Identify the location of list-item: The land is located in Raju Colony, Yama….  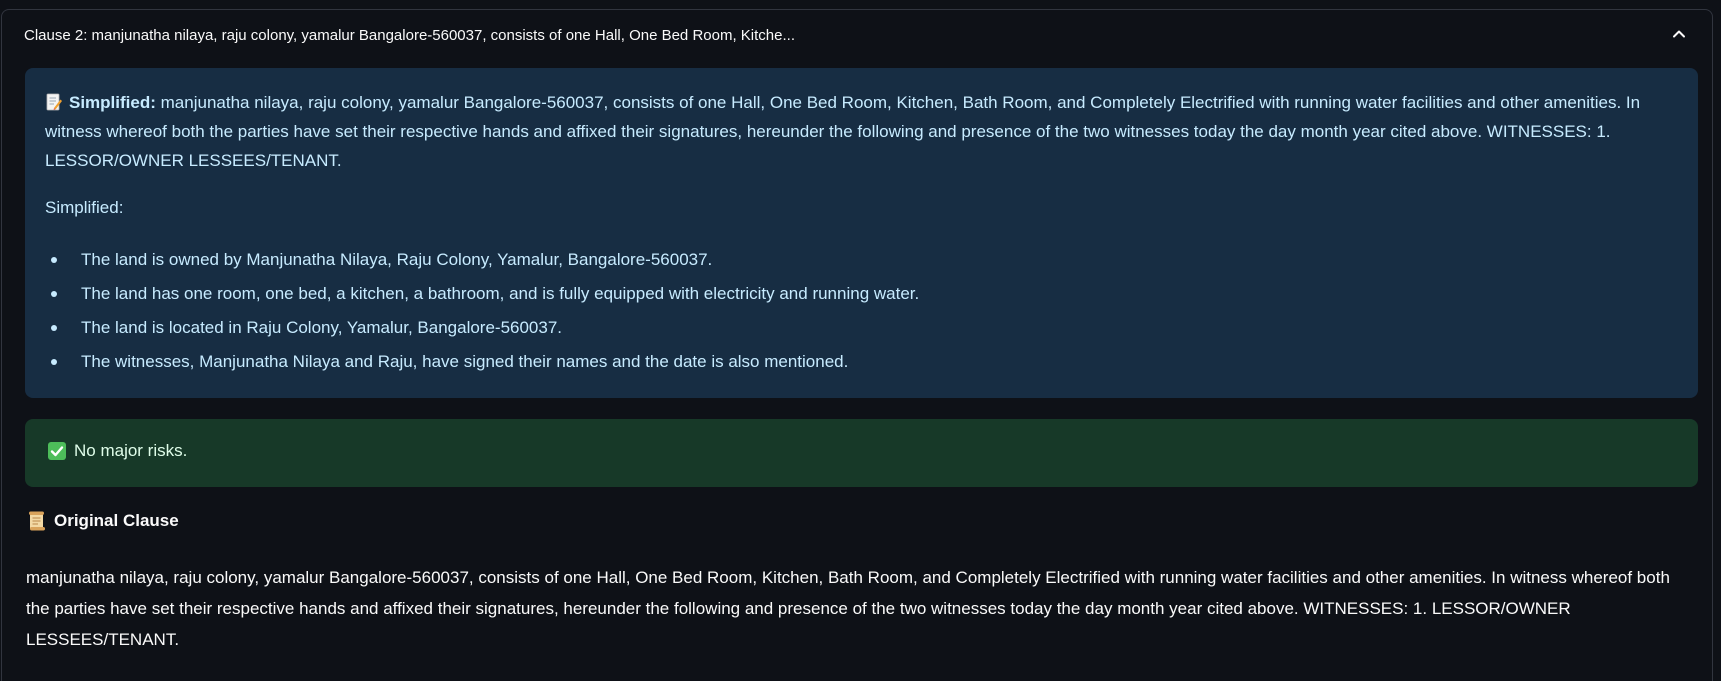
(482, 333).